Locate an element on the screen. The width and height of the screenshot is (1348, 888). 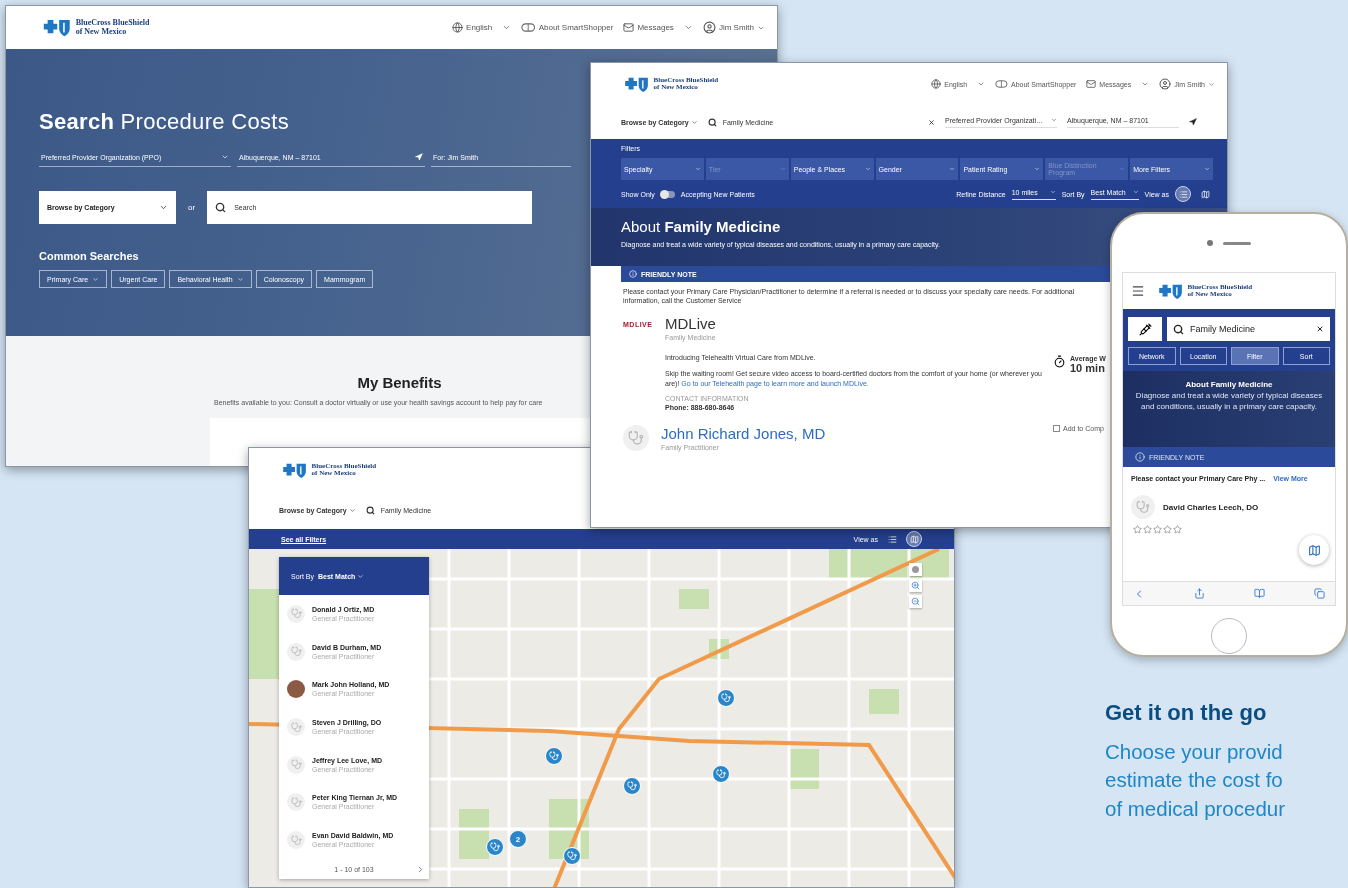
map-button is located at coordinates (1314, 550).